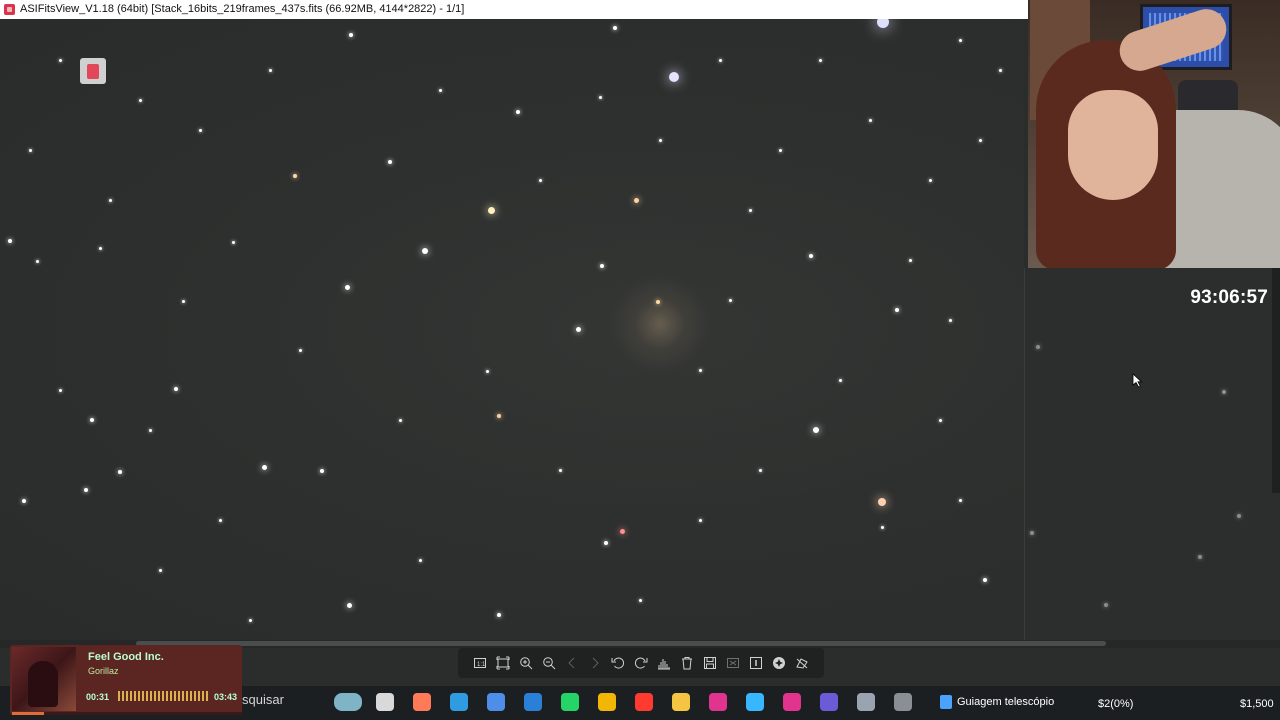 The width and height of the screenshot is (1280, 720). I want to click on store-icon, so click(496, 702).